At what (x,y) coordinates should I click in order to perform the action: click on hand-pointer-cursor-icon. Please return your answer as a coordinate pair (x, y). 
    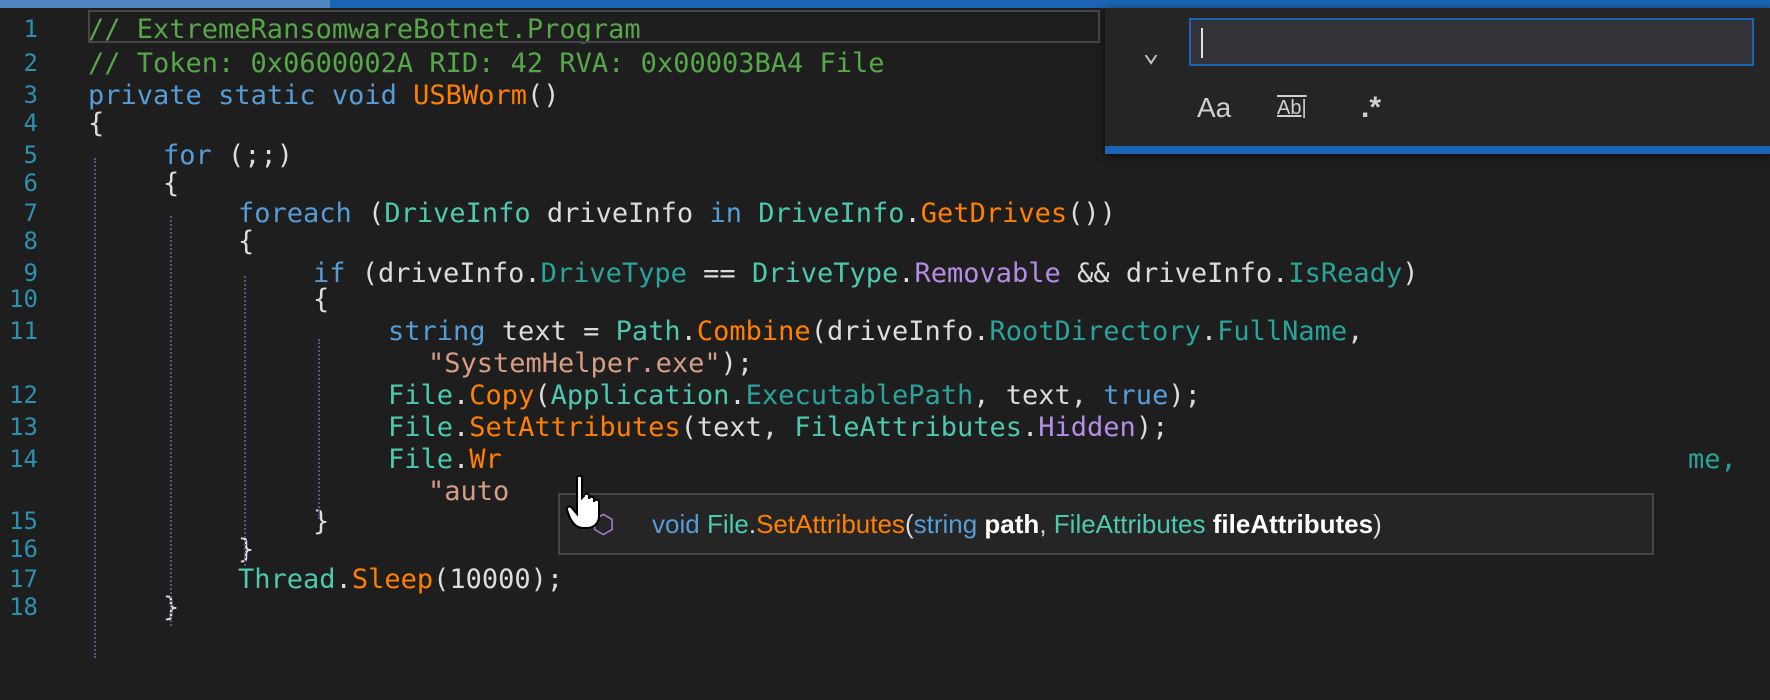
    Looking at the image, I should click on (582, 501).